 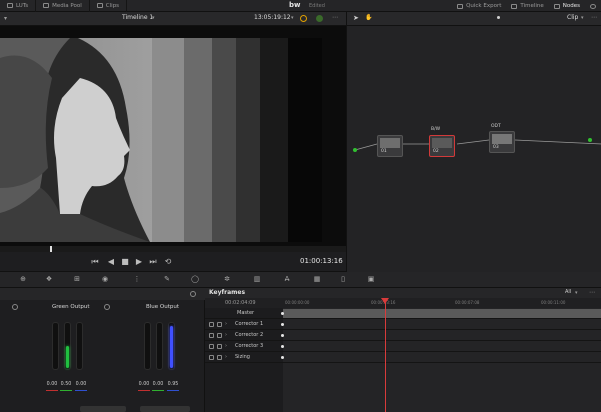 What do you see at coordinates (479, 6) in the screenshot?
I see `quick-export-button: Quick Export` at bounding box center [479, 6].